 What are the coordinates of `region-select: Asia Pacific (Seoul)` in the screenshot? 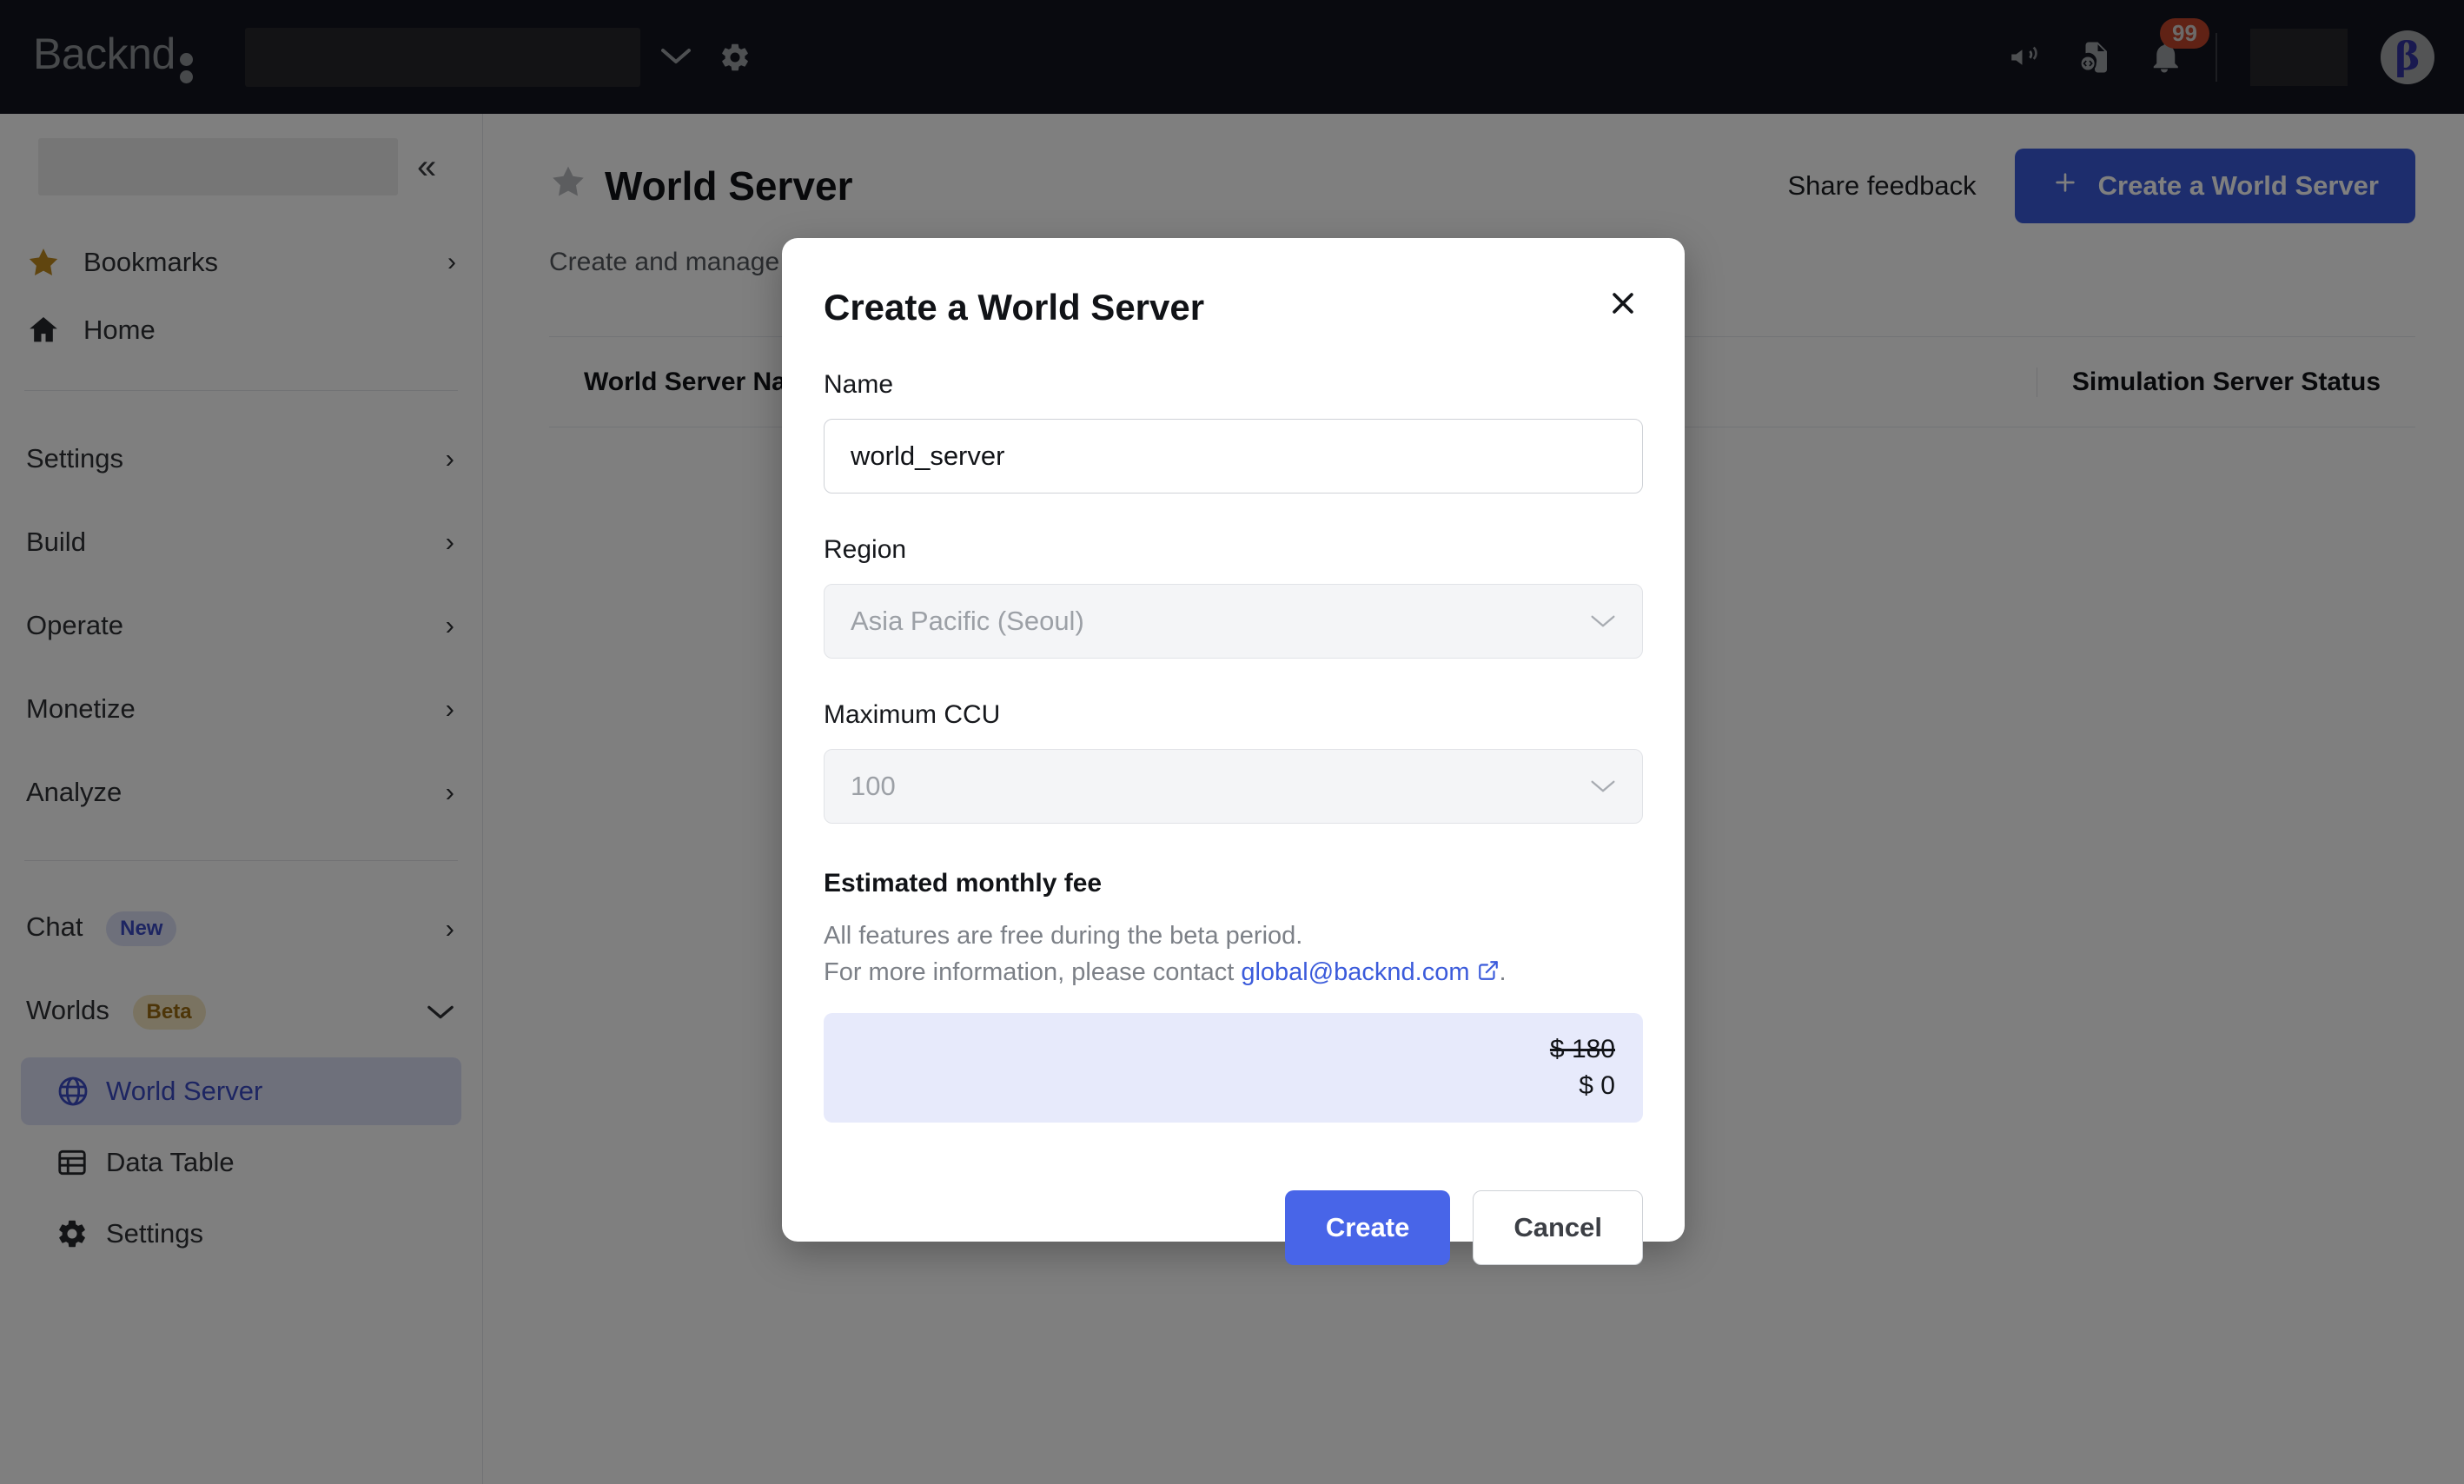 It's located at (1233, 621).